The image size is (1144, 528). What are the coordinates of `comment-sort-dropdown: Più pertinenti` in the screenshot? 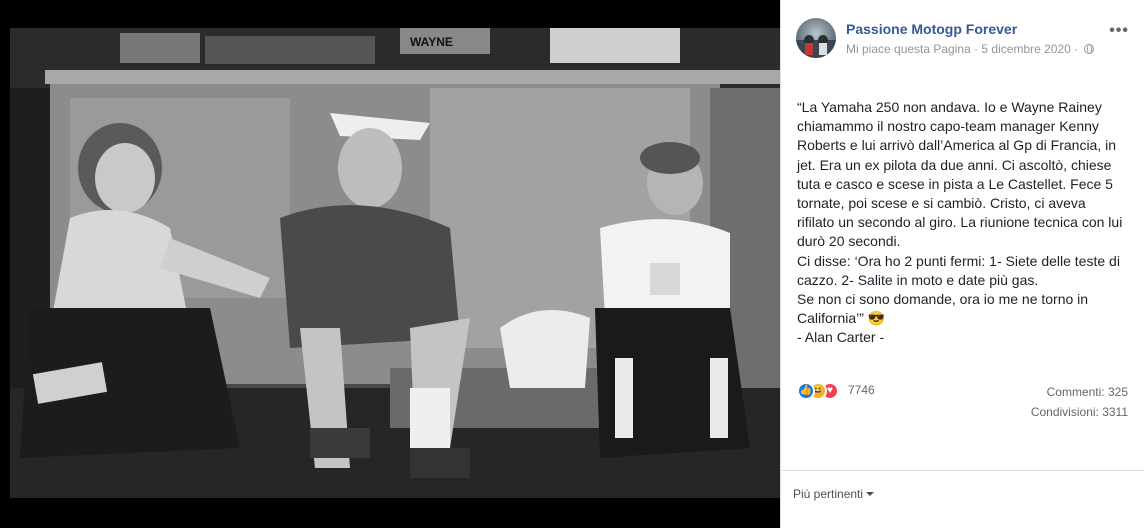 It's located at (834, 494).